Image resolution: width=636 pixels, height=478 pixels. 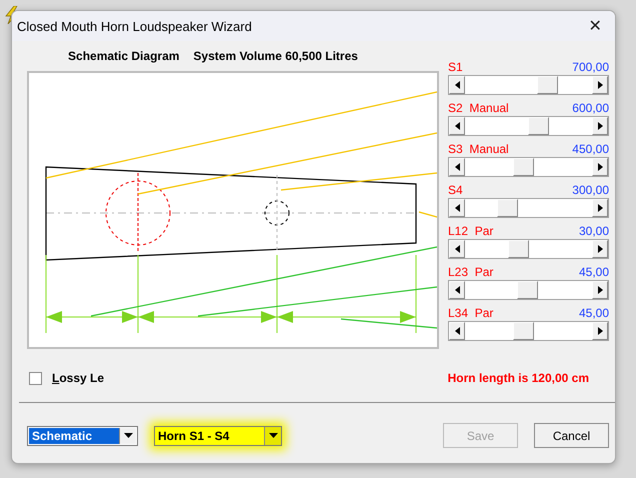 What do you see at coordinates (590, 190) in the screenshot?
I see `parameter-value: 300,00` at bounding box center [590, 190].